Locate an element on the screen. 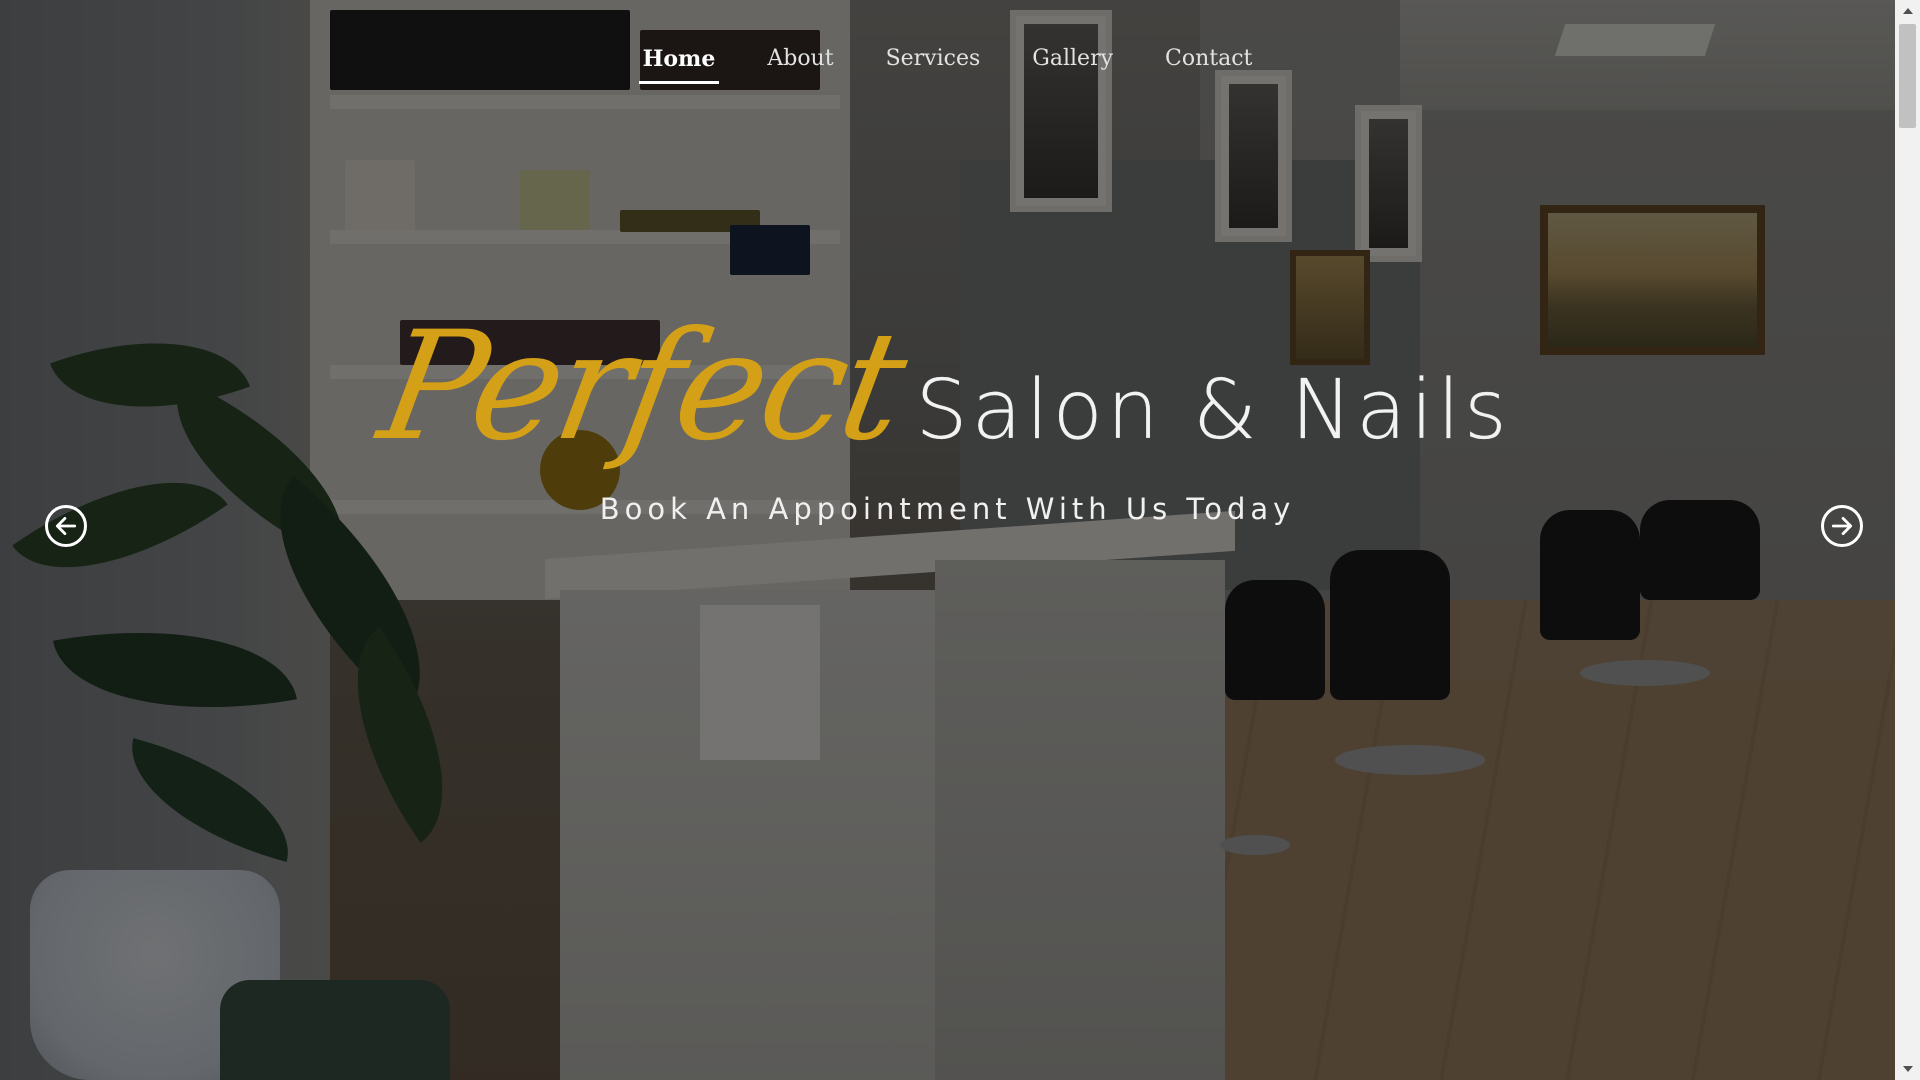 The width and height of the screenshot is (1920, 1080). scrollbar-thumb is located at coordinates (1907, 76).